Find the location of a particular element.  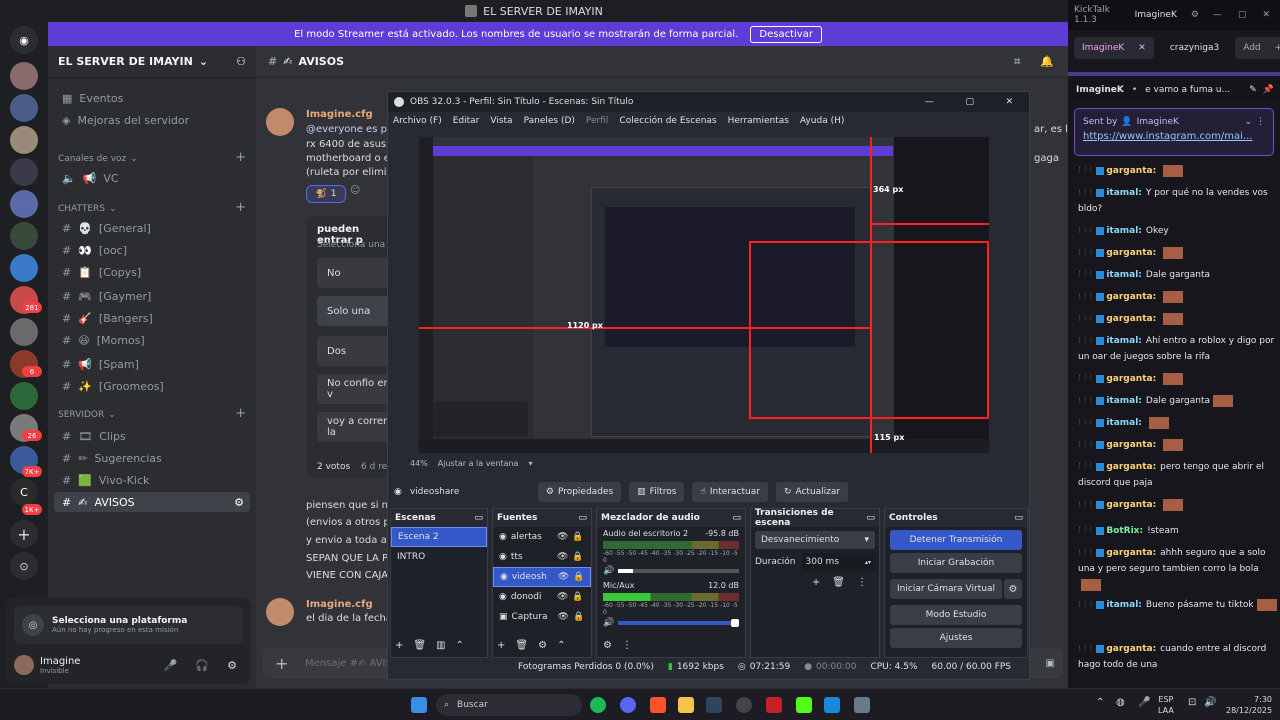

pin-icon: 📌 is located at coordinates (1268, 90).